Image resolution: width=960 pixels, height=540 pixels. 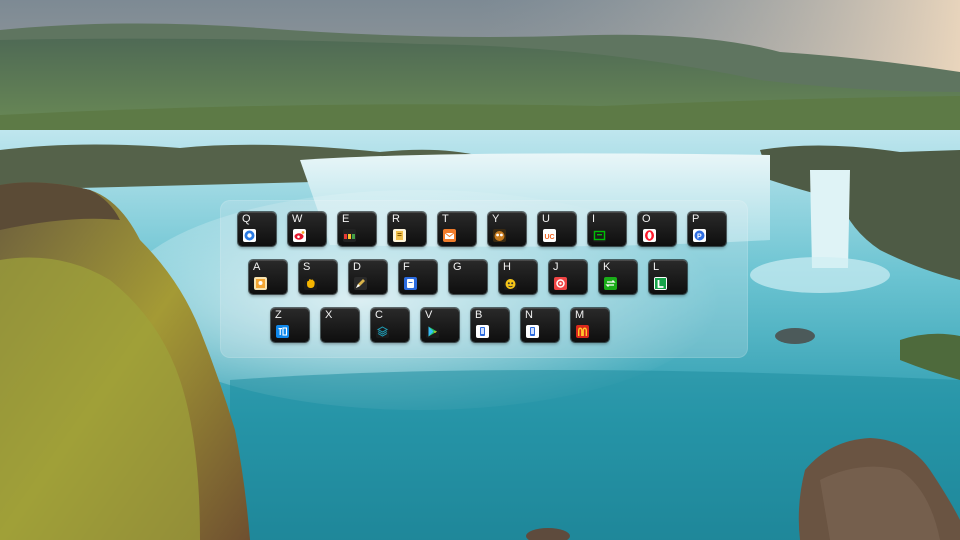 I want to click on key-x: X, so click(x=340, y=325).